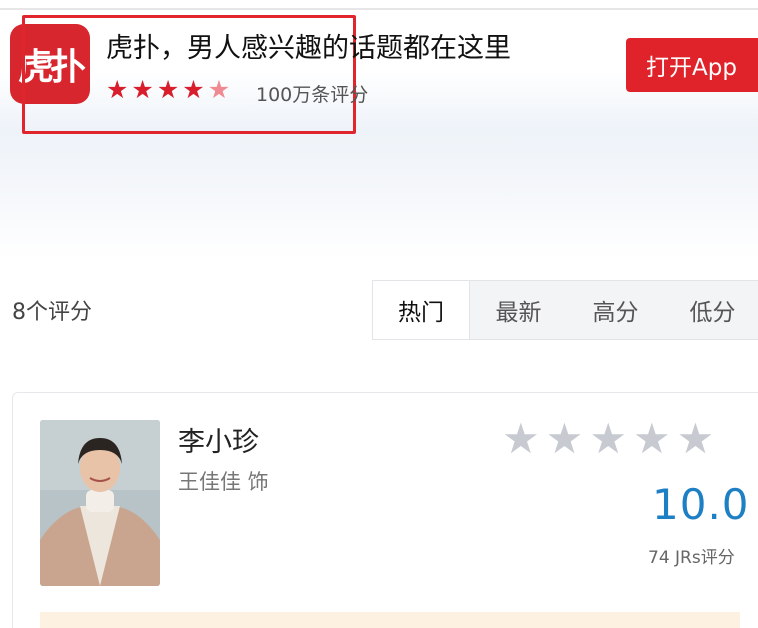 Image resolution: width=758 pixels, height=628 pixels. I want to click on top-divider, so click(379, 9).